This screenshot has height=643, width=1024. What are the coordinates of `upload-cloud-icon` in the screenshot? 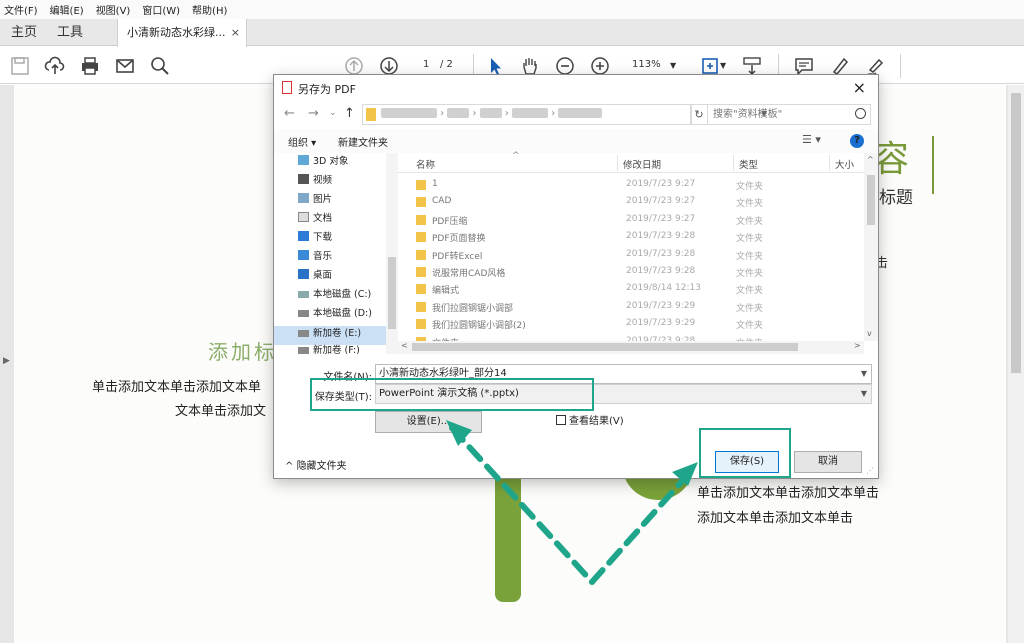 It's located at (55, 66).